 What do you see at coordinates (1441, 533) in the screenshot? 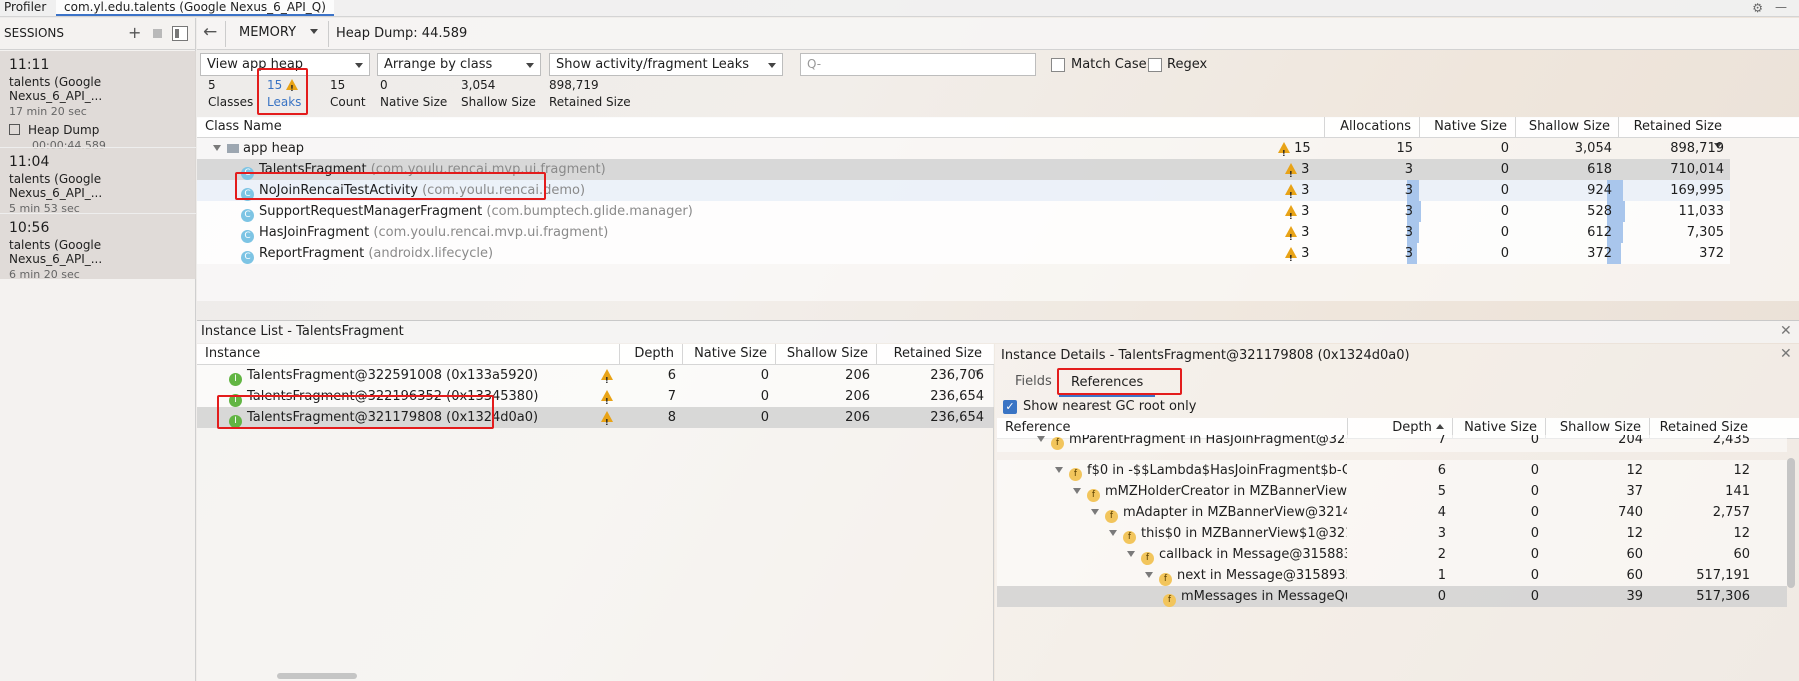
I see `depth-cell: 3` at bounding box center [1441, 533].